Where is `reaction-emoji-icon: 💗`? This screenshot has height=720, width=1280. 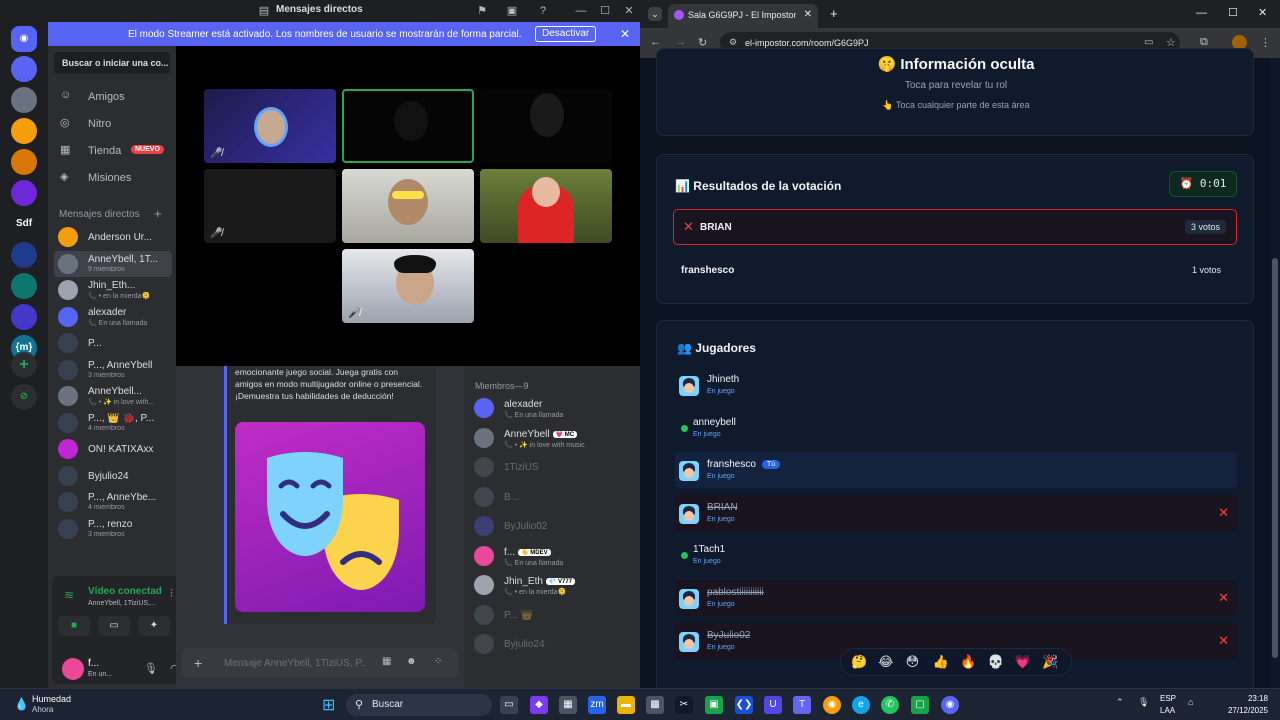
reaction-emoji-icon: 💗 is located at coordinates (1023, 662).